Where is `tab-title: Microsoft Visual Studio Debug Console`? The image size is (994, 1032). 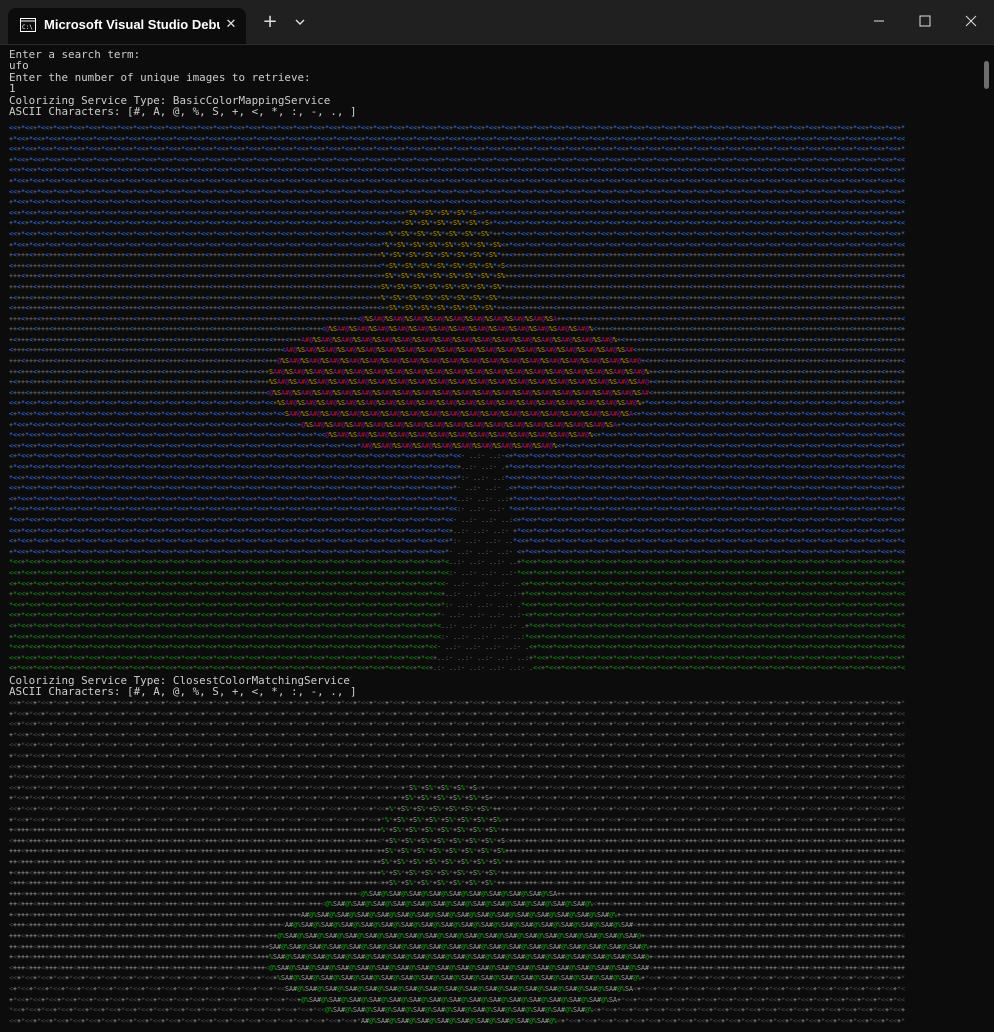 tab-title: Microsoft Visual Studio Debug Console is located at coordinates (132, 26).